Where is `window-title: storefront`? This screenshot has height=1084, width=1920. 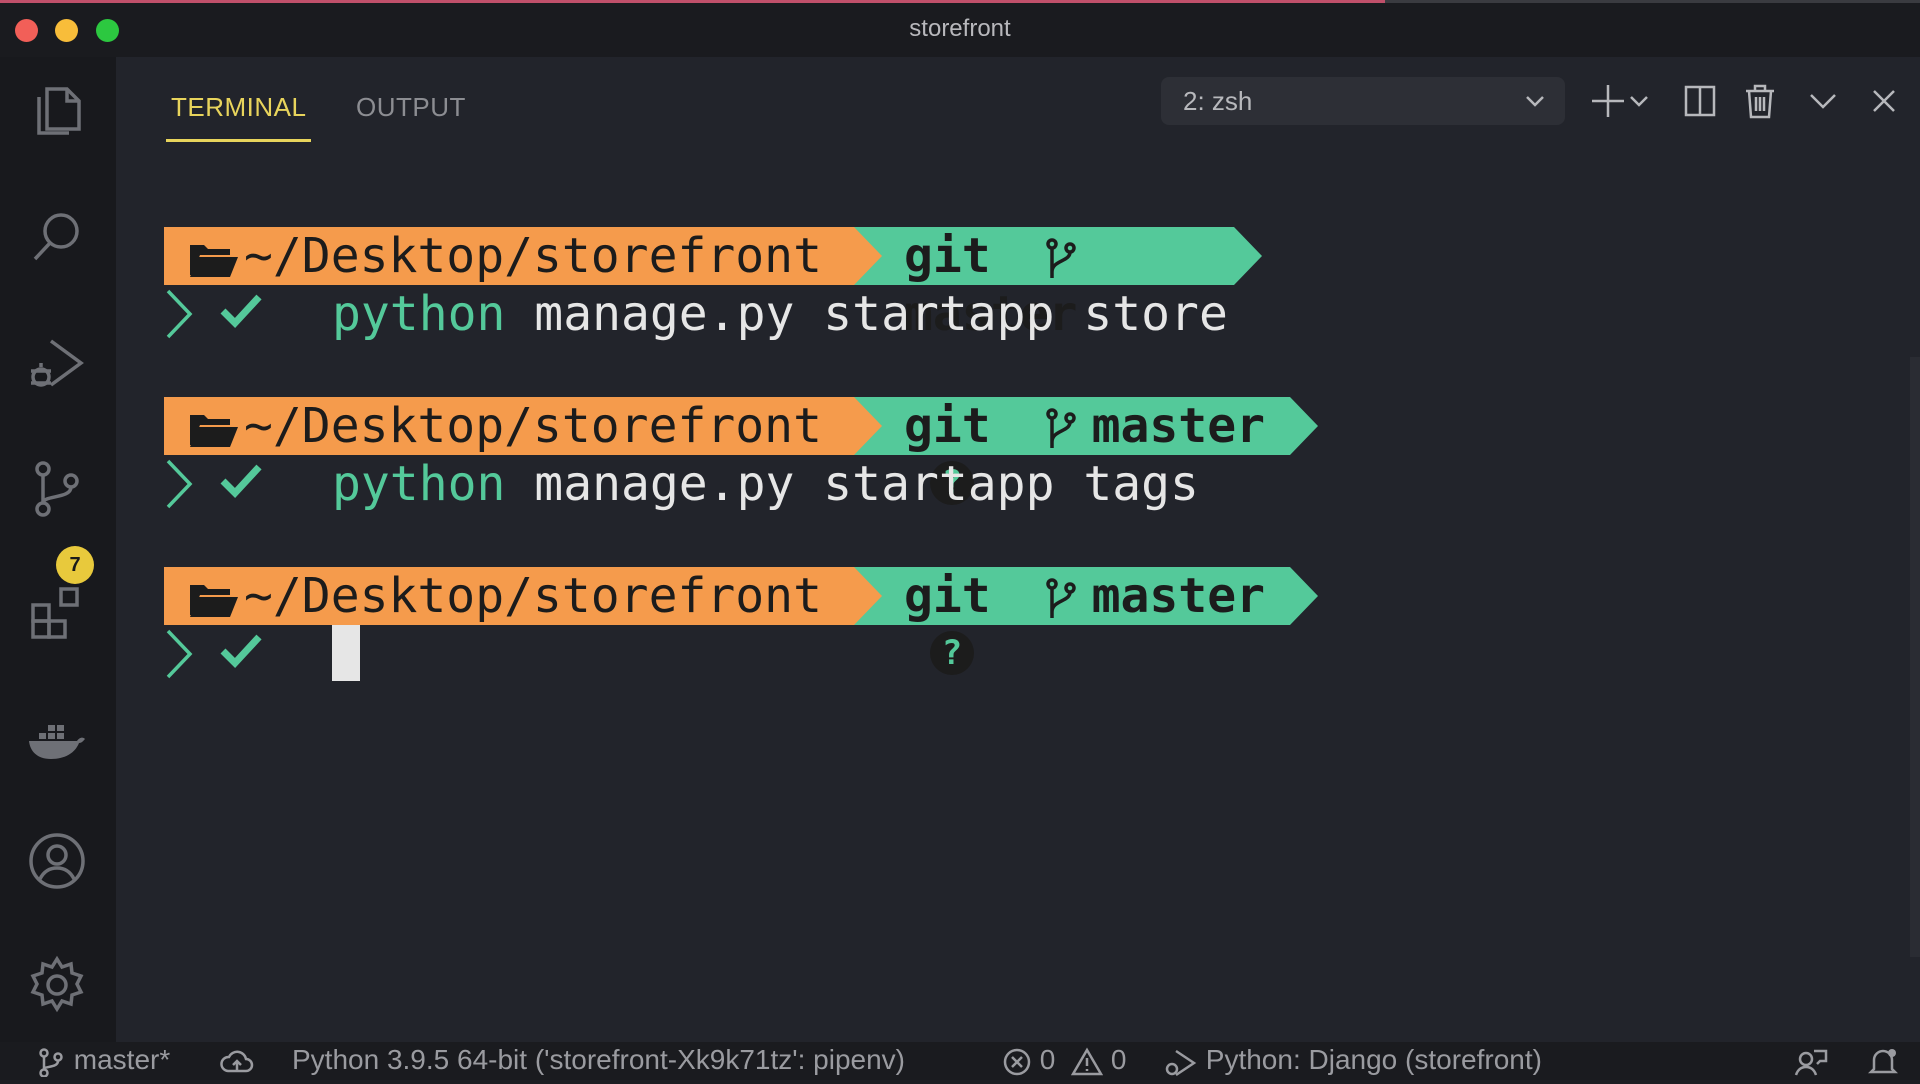 window-title: storefront is located at coordinates (960, 28).